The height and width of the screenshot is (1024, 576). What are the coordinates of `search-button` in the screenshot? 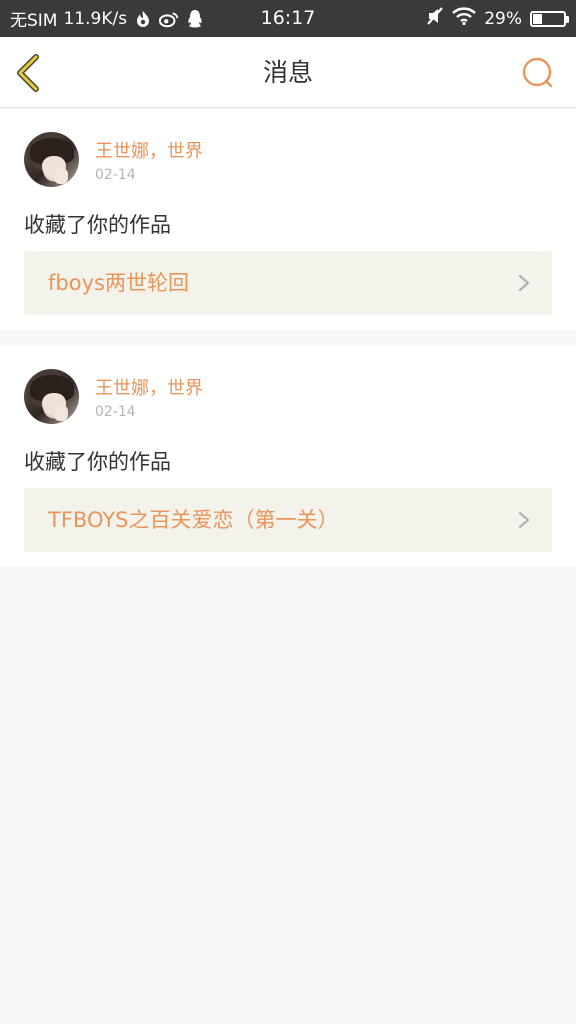 It's located at (538, 74).